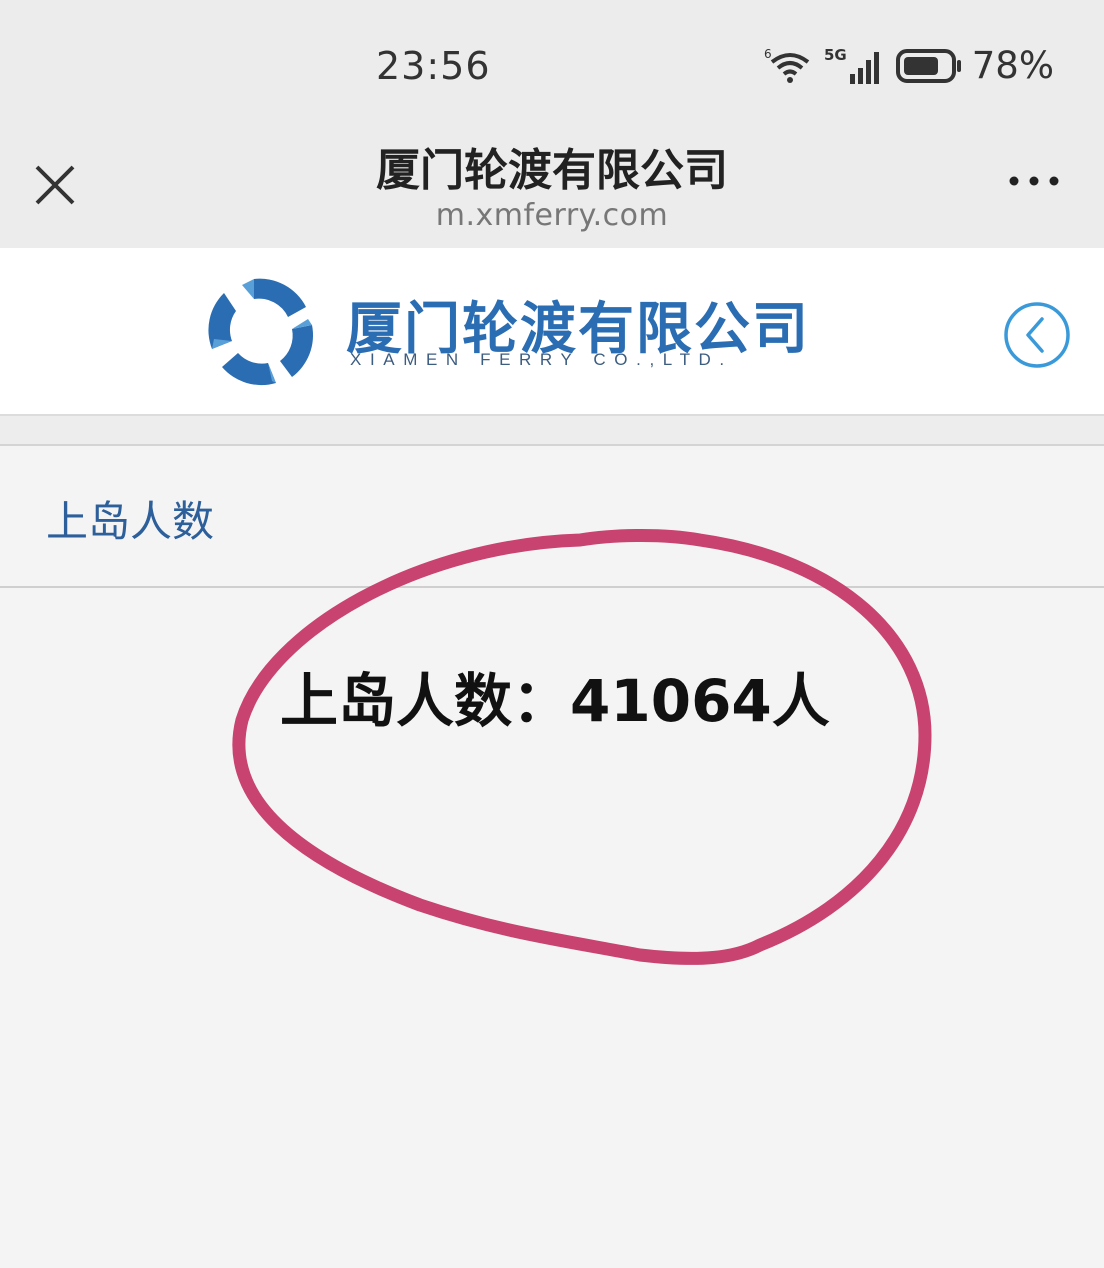  What do you see at coordinates (1012, 65) in the screenshot?
I see `battery-percent: 78%` at bounding box center [1012, 65].